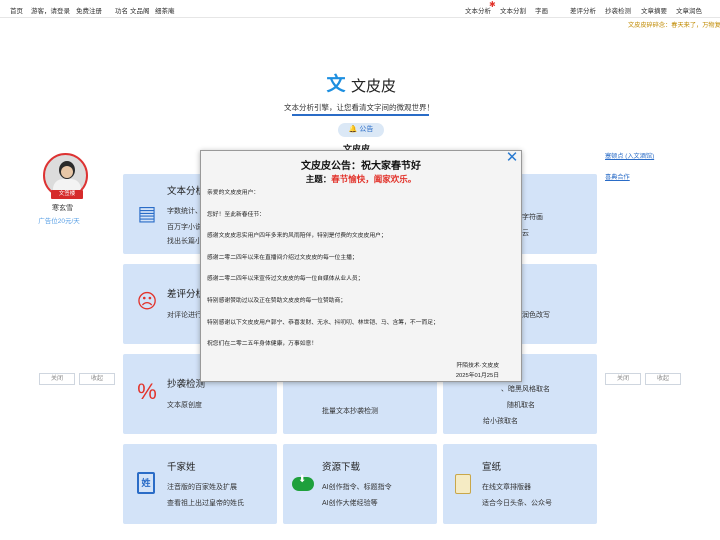  I want to click on modal-greeting: 亲爱的文皮皮用户：, so click(233, 193).